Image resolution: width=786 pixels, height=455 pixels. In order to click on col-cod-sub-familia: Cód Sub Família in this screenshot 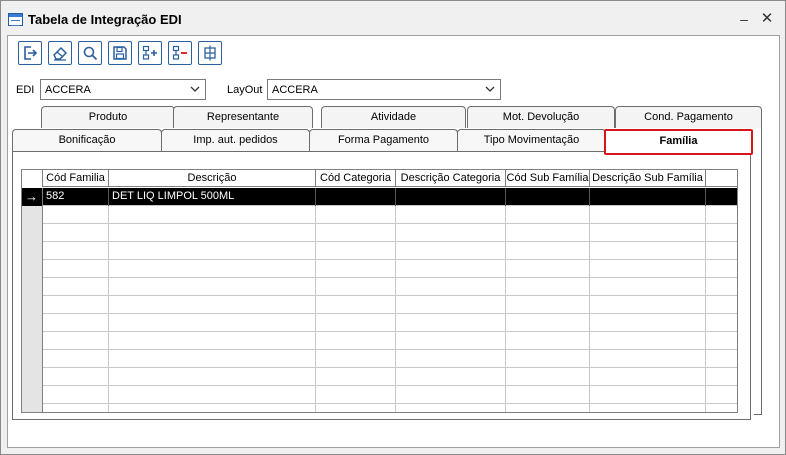, I will do `click(548, 178)`.